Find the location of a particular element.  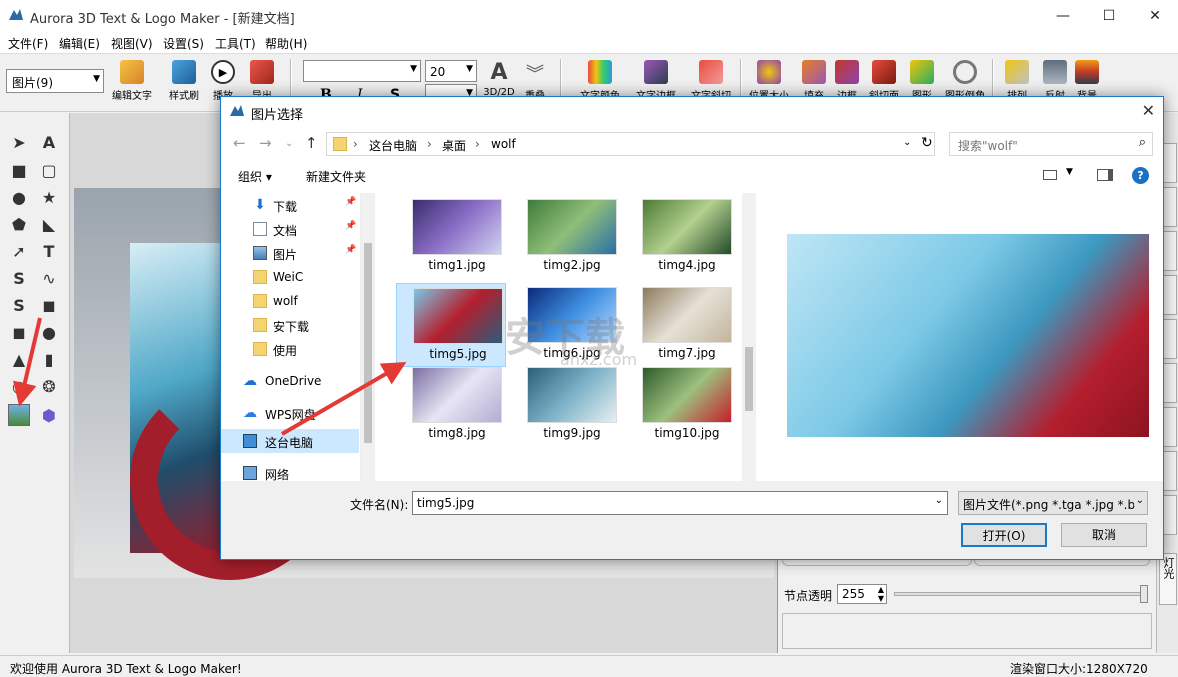

tree-item-downloads: ⬇ 下载 📌 is located at coordinates (290, 205).